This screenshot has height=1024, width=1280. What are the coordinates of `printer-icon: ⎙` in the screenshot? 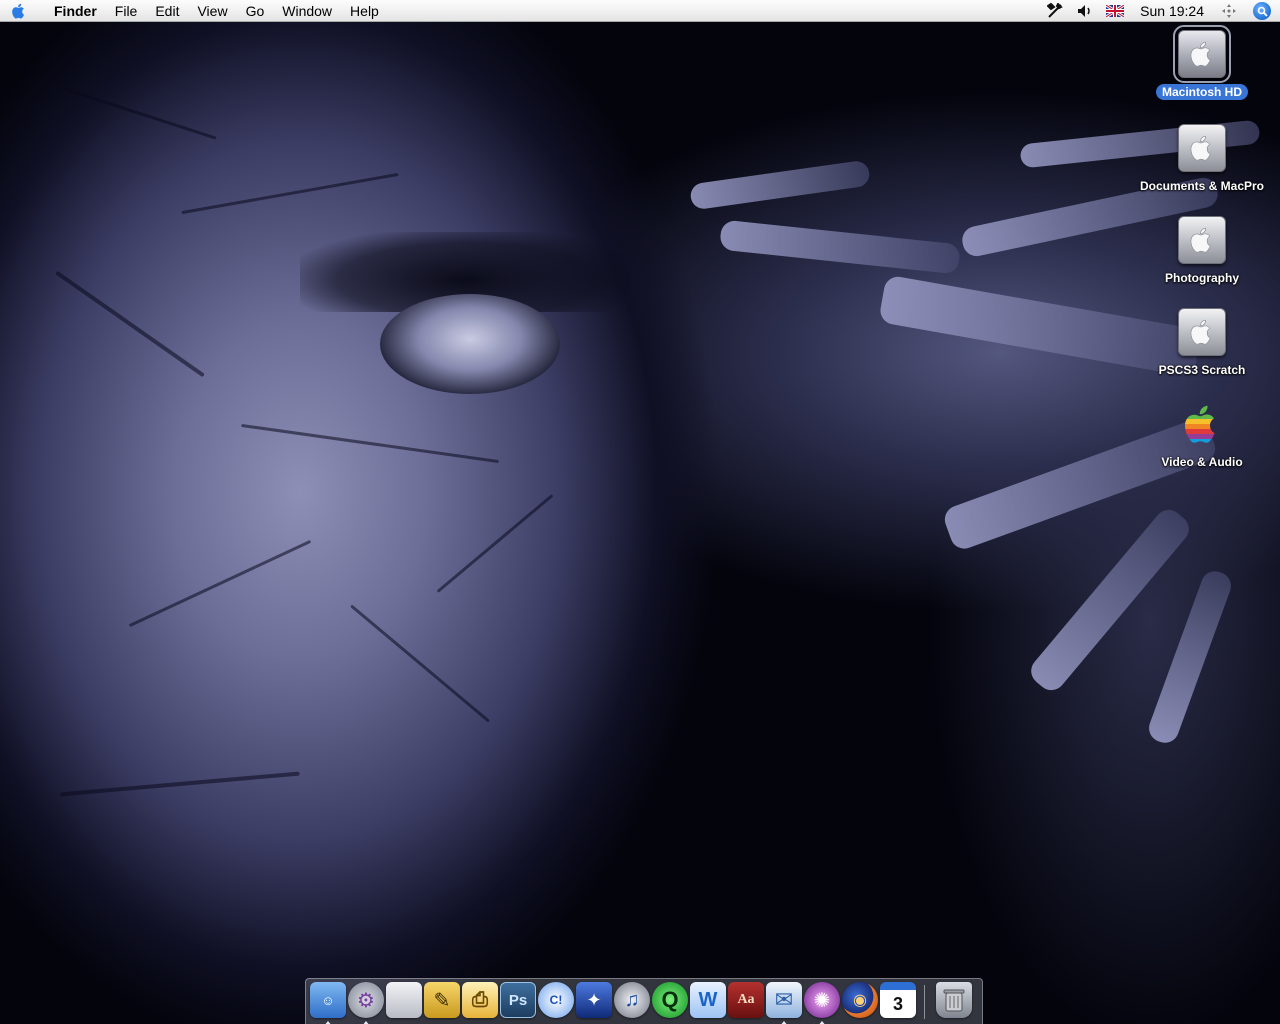 It's located at (480, 999).